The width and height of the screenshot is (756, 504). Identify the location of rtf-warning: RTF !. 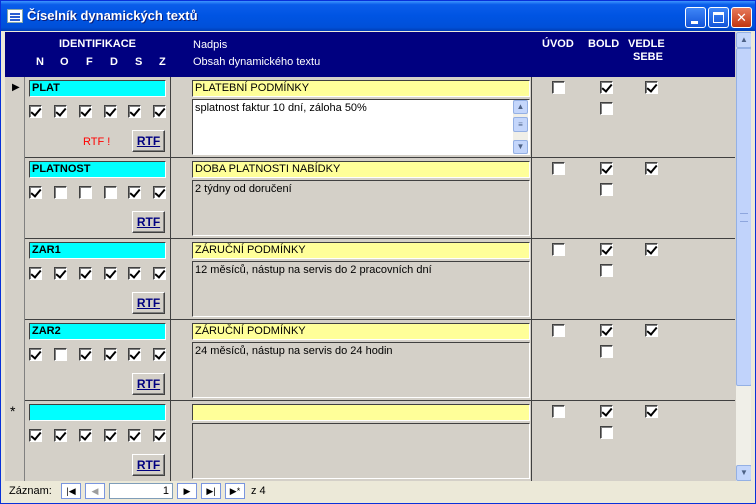
(97, 142).